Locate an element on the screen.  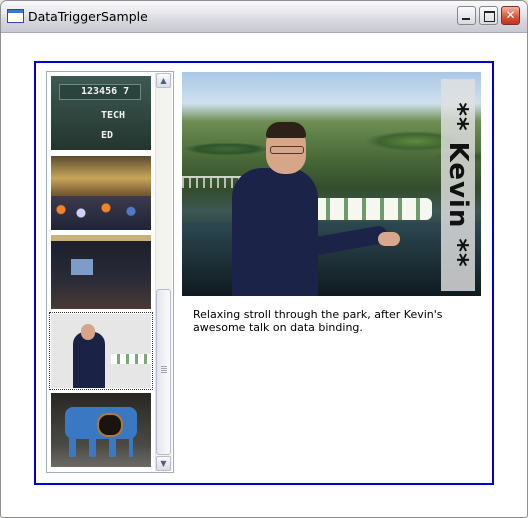
name-label: ** Kevin ** is located at coordinates (458, 185).